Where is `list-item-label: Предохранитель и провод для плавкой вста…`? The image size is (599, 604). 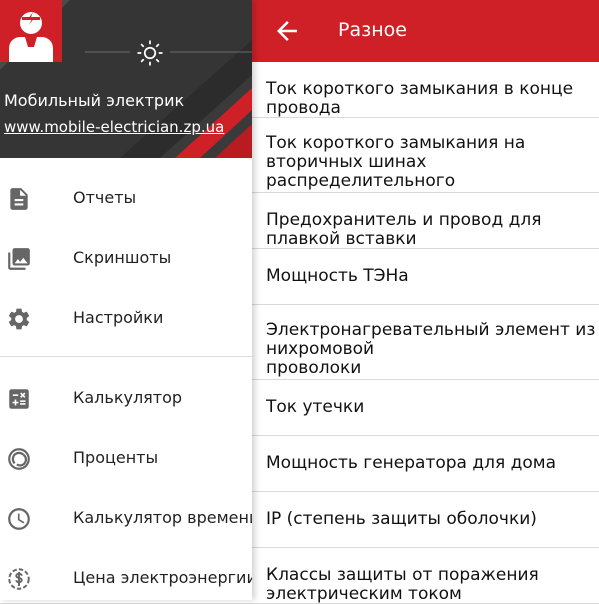
list-item-label: Предохранитель и провод для плавкой вста… is located at coordinates (404, 230).